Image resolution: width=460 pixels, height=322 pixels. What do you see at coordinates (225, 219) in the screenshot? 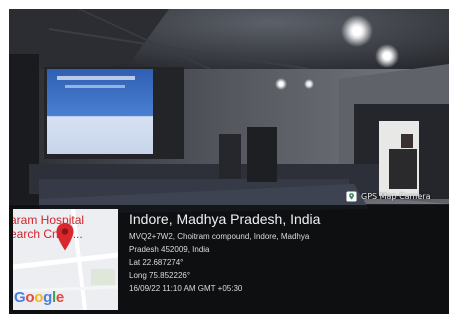
I see `location-title: Indore, Madhya Pradesh, India` at bounding box center [225, 219].